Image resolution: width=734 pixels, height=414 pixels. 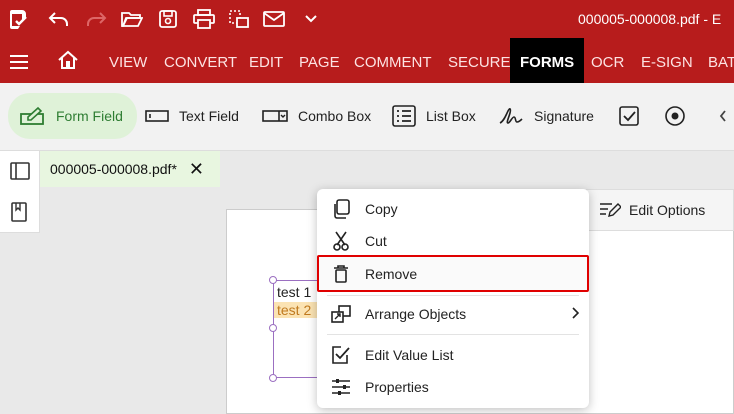 I want to click on sliders-icon, so click(x=341, y=387).